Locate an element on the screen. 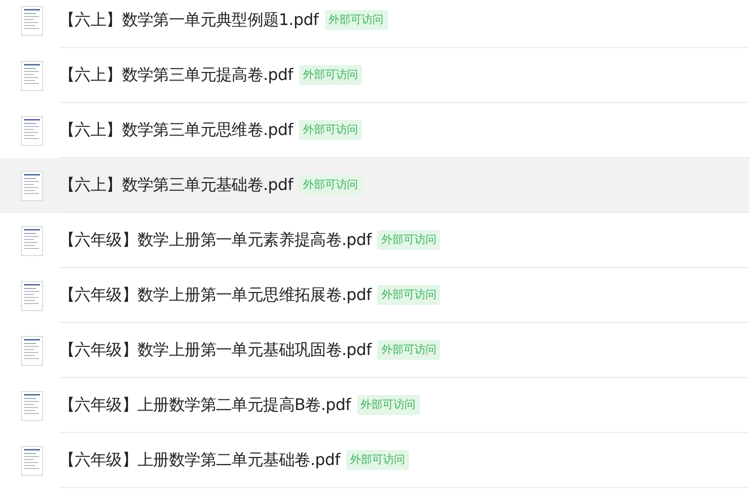 The height and width of the screenshot is (489, 749). file-row: 【六上】数学第三单元基础卷.pdf 外部可访问 is located at coordinates (374, 185).